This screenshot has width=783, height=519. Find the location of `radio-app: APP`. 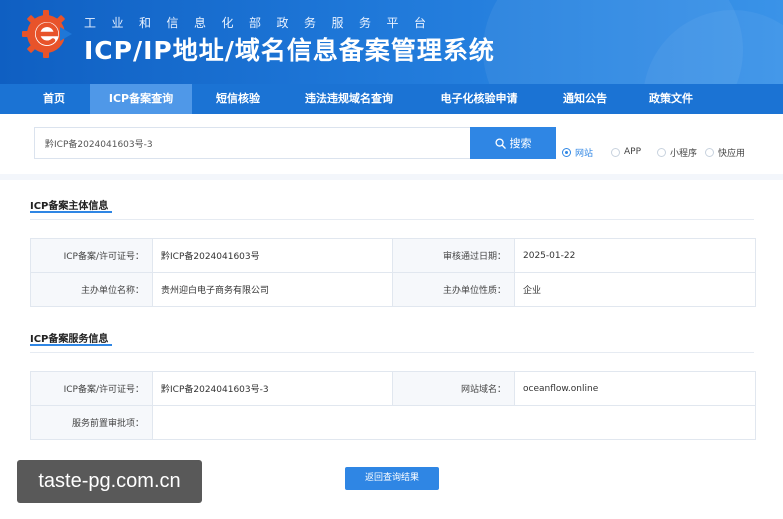

radio-app: APP is located at coordinates (626, 152).